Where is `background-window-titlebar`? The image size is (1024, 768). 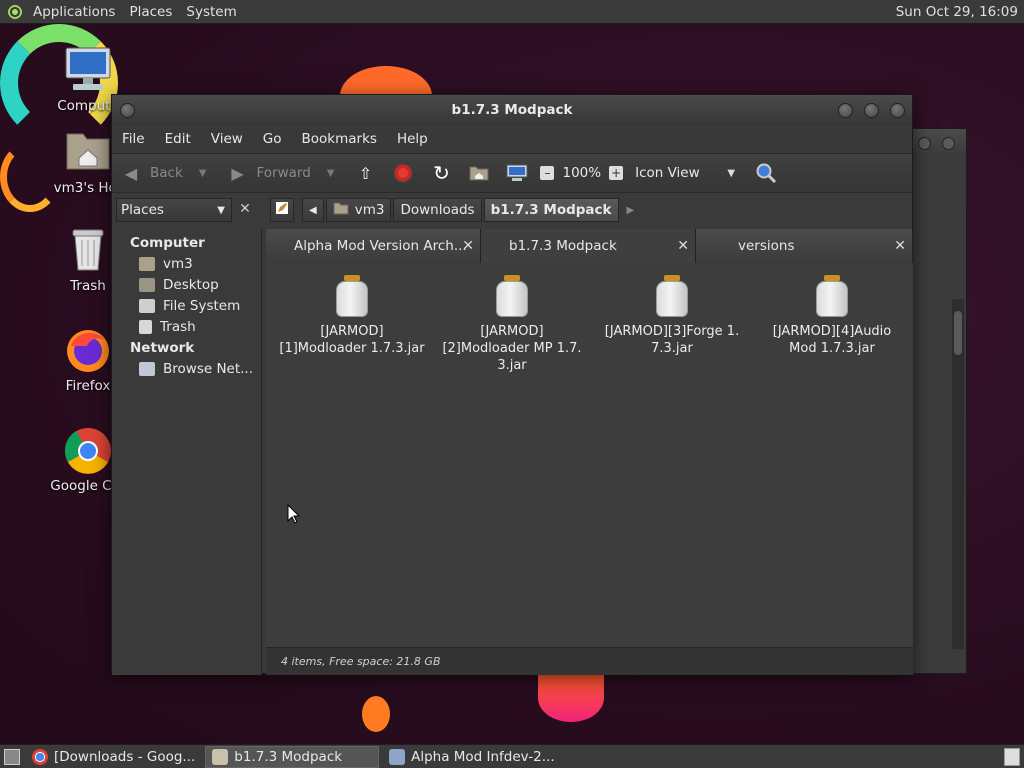
background-window-titlebar is located at coordinates (936, 143).